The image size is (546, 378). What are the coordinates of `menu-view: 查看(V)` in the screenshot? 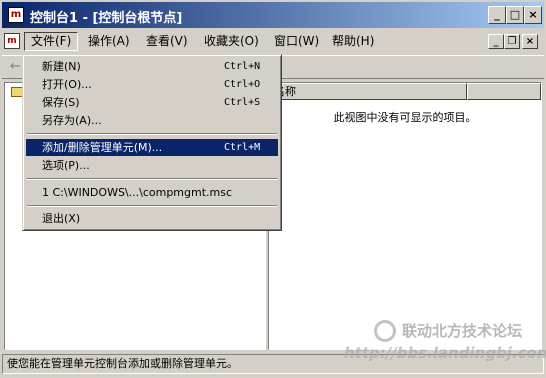 It's located at (167, 41).